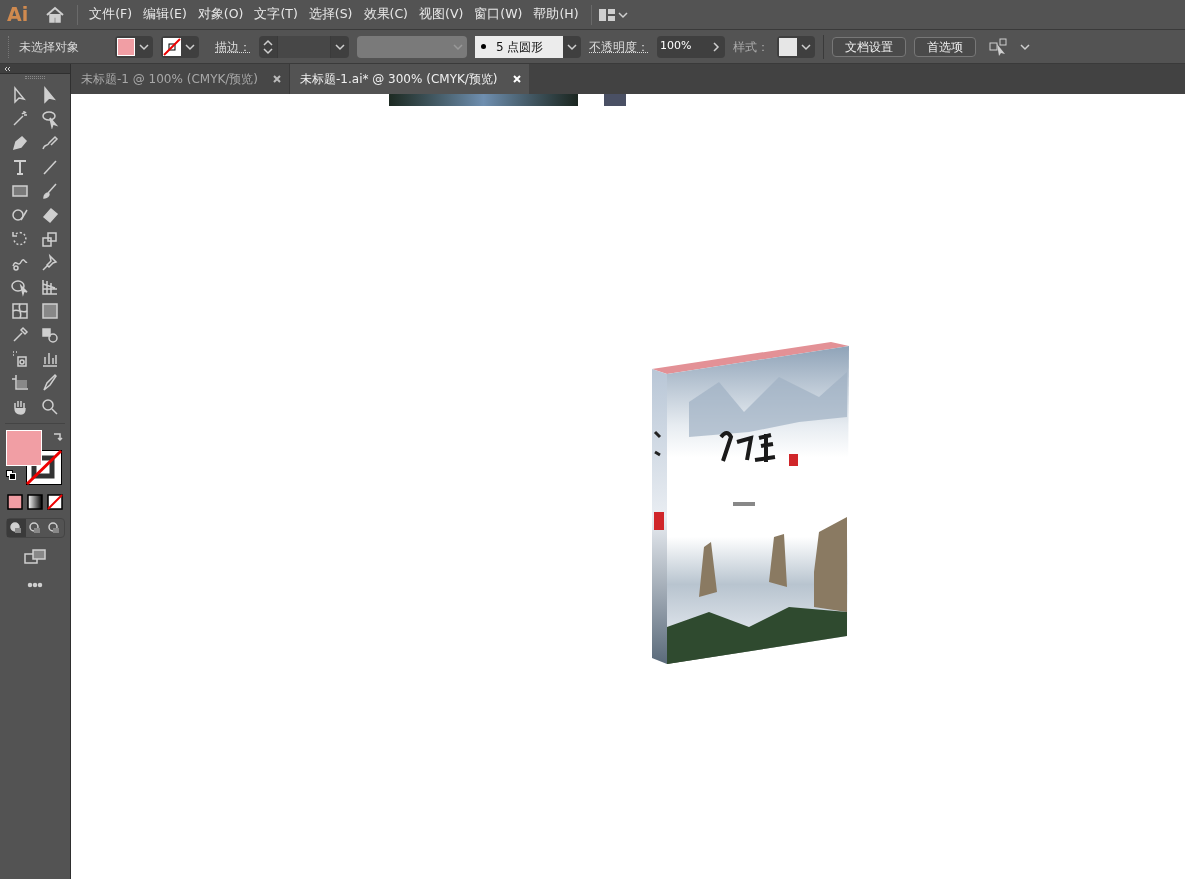 The image size is (1185, 879). I want to click on menu-item: 文件(F), so click(111, 14).